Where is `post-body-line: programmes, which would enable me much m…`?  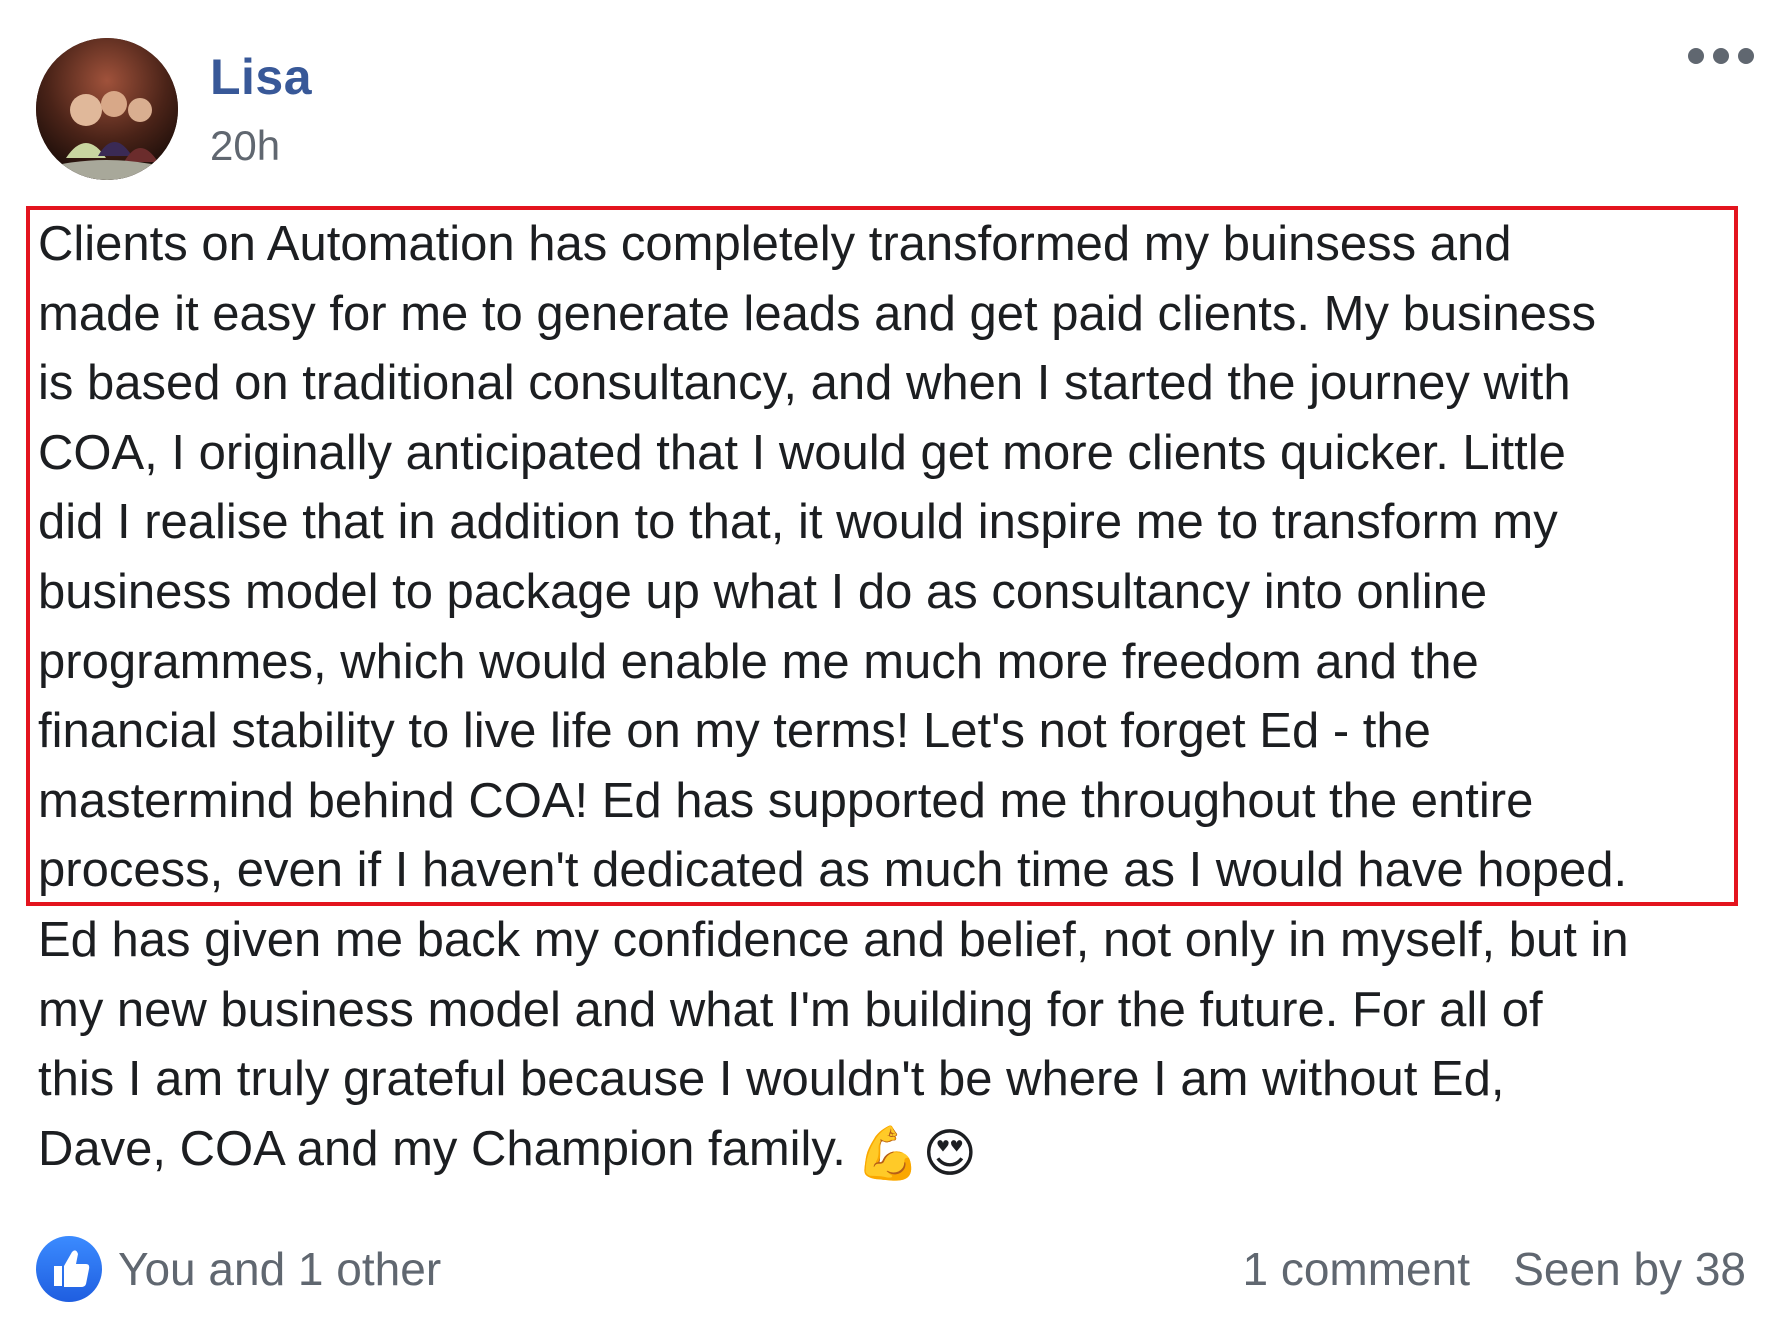
post-body-line: programmes, which would enable me much m… is located at coordinates (758, 661).